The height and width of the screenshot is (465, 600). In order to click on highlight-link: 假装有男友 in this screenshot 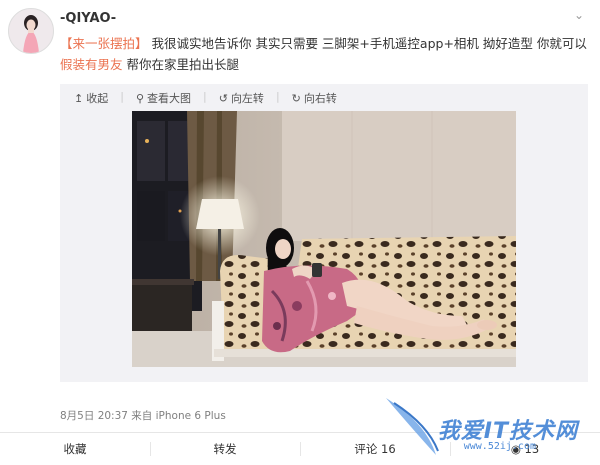, I will do `click(91, 64)`.